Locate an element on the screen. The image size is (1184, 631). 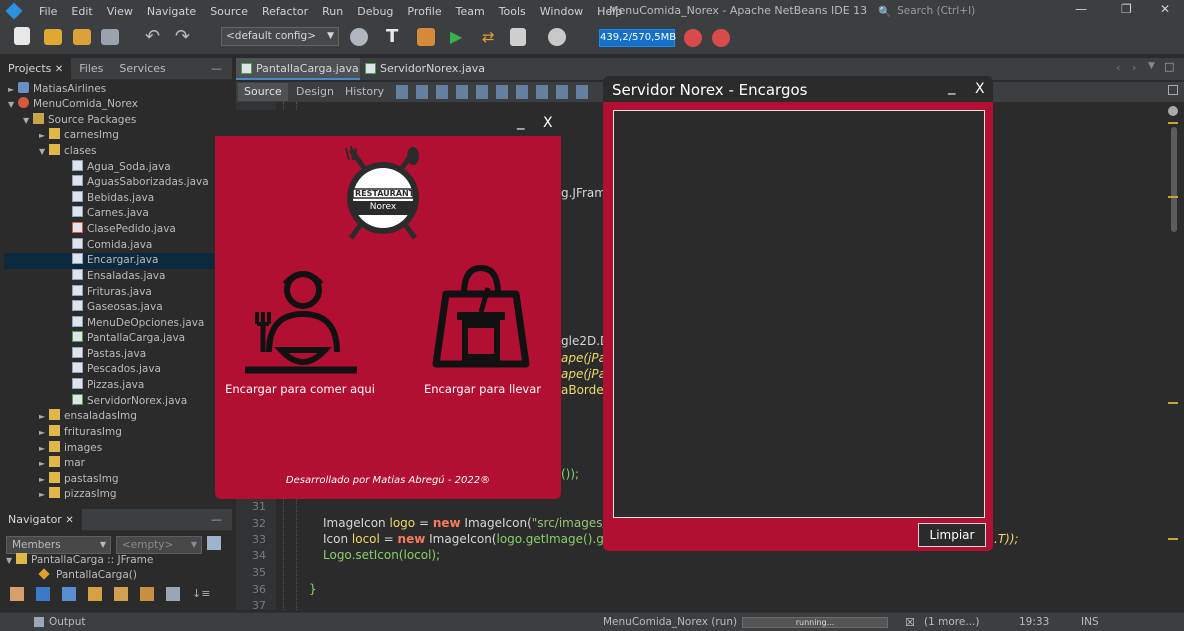
scroll-thumb is located at coordinates (1174, 179).